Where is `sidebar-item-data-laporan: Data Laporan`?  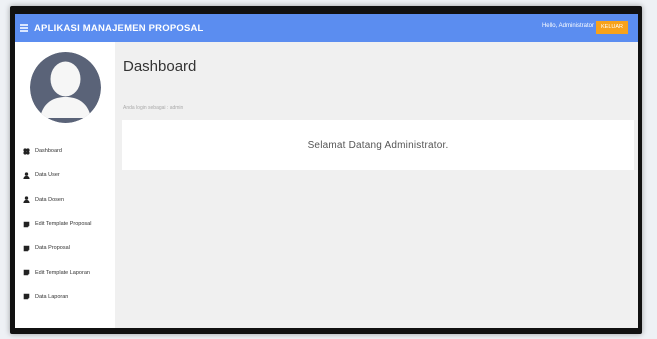 sidebar-item-data-laporan: Data Laporan is located at coordinates (65, 297).